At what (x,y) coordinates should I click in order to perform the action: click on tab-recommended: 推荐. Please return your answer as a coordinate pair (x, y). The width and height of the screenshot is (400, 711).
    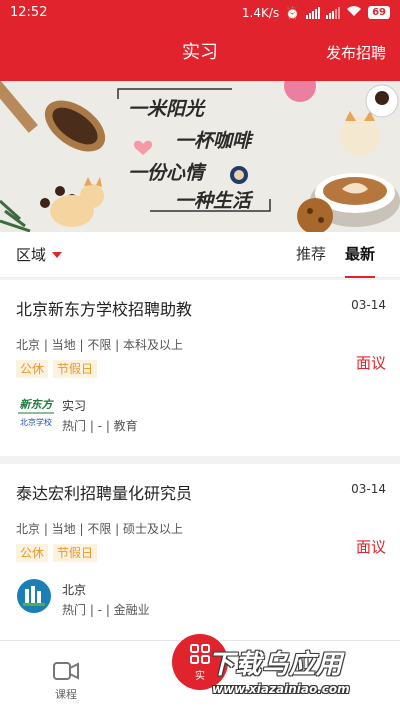
    Looking at the image, I should click on (311, 254).